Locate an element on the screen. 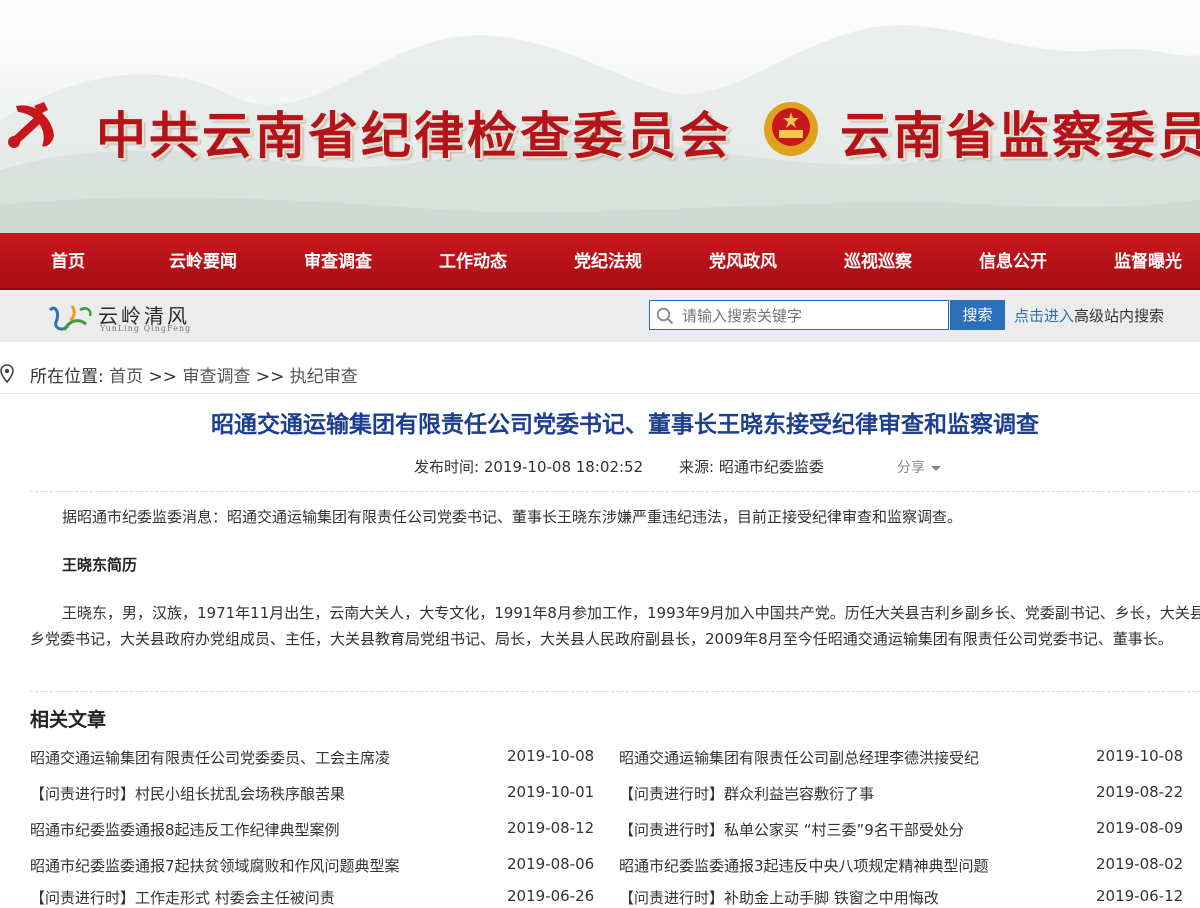 The height and width of the screenshot is (908, 1200). breadcrumb-prefix: 所在位置: is located at coordinates (67, 377).